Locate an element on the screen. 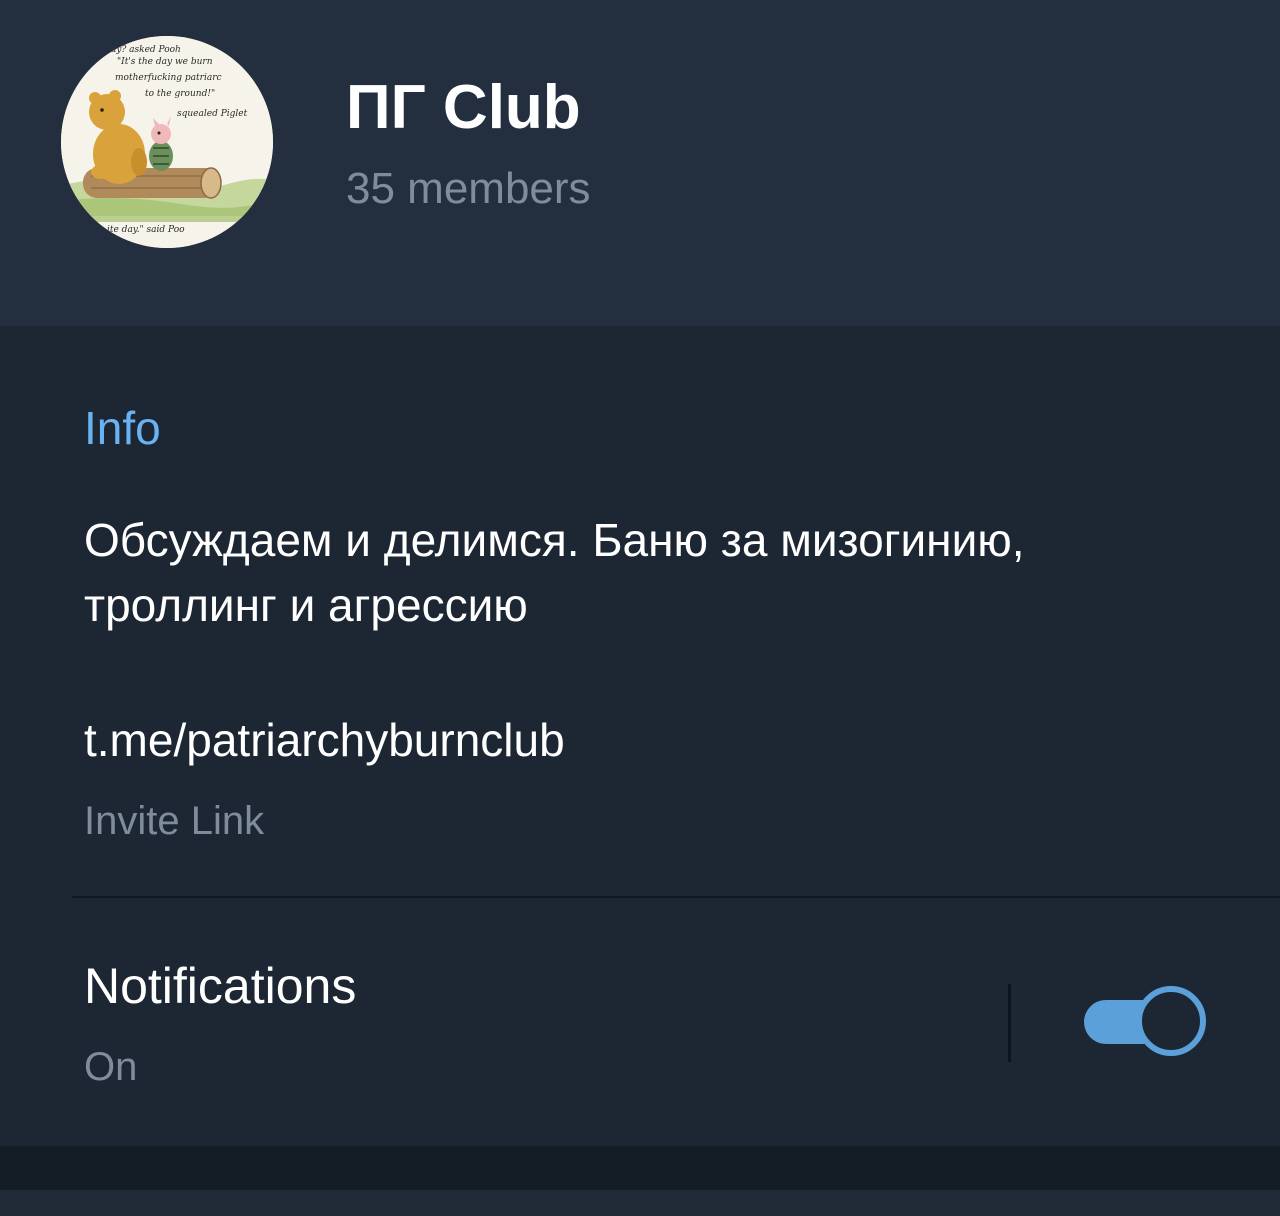  invite-link-caption: Invite Link is located at coordinates (174, 821).